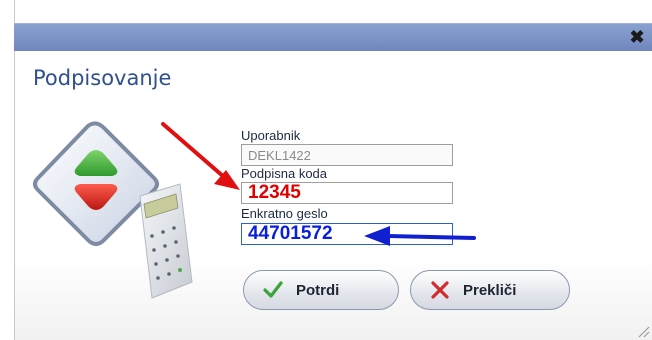  What do you see at coordinates (273, 289) in the screenshot?
I see `check-icon` at bounding box center [273, 289].